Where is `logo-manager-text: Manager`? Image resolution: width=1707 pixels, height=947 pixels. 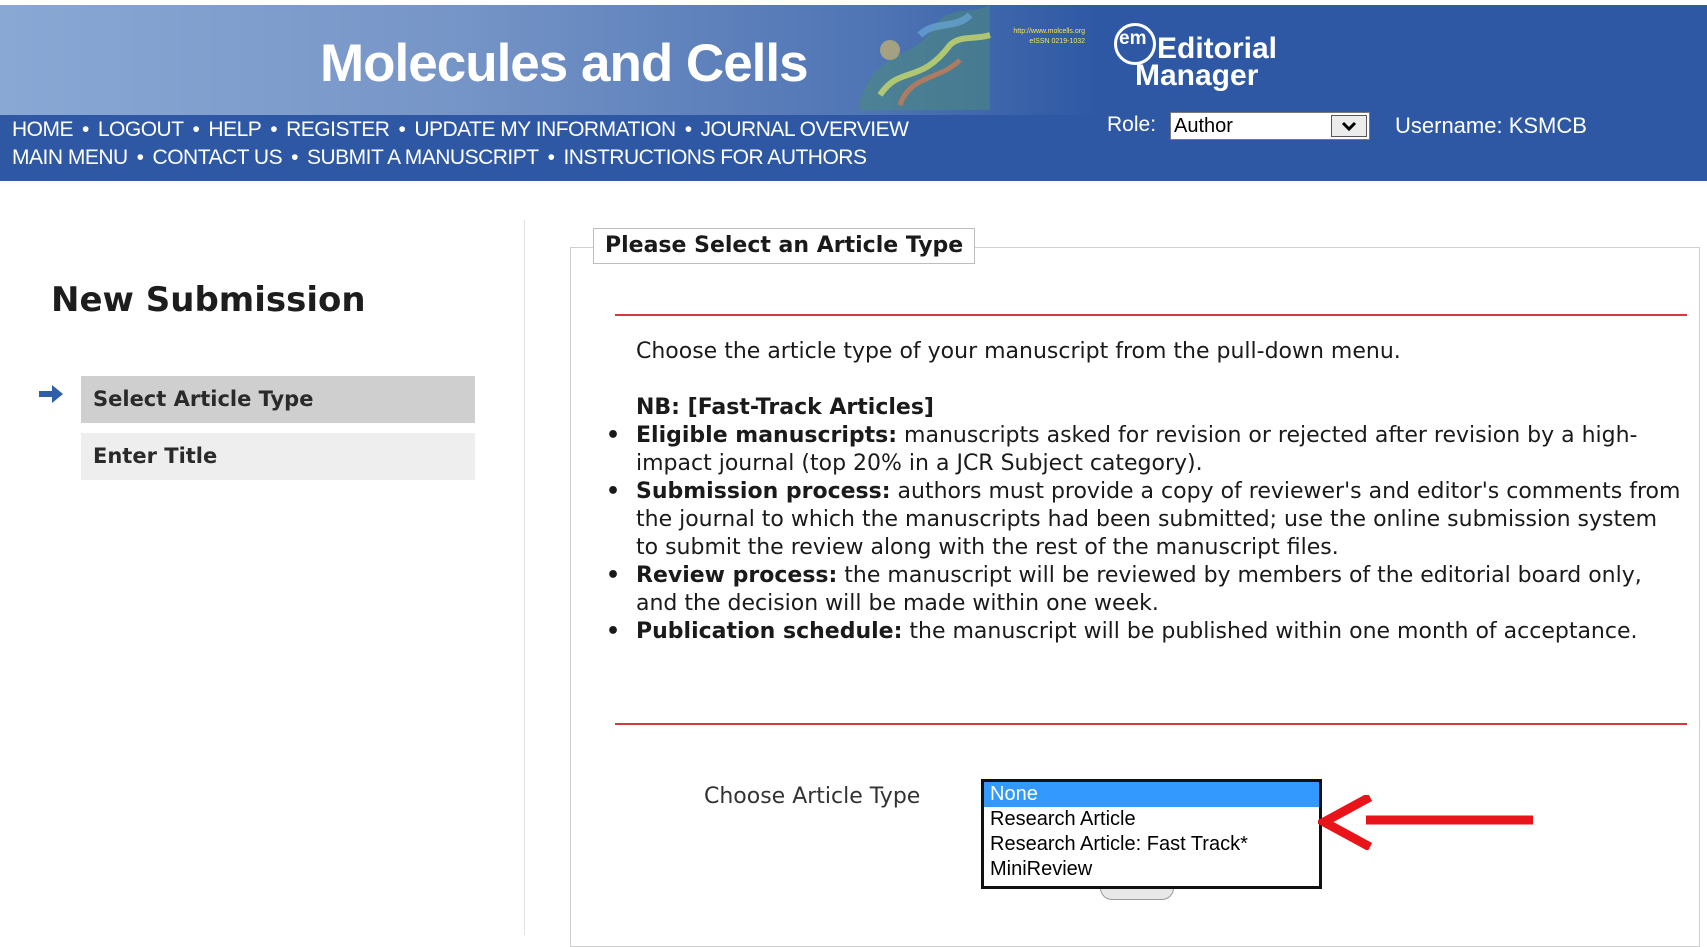
logo-manager-text: Manager is located at coordinates (1197, 75).